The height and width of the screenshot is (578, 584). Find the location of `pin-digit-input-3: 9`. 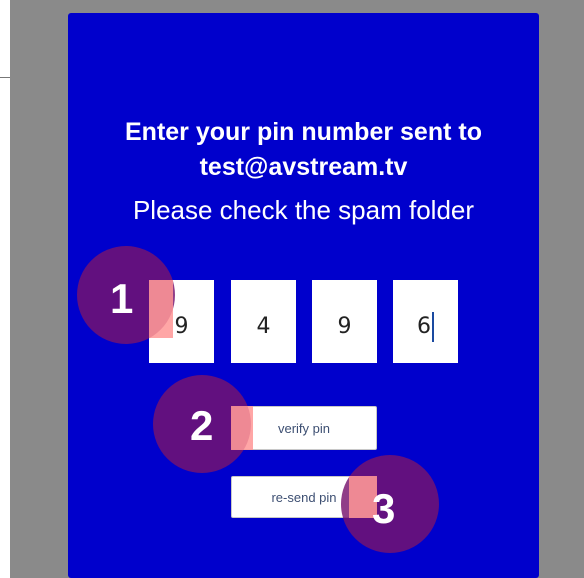

pin-digit-input-3: 9 is located at coordinates (344, 321).